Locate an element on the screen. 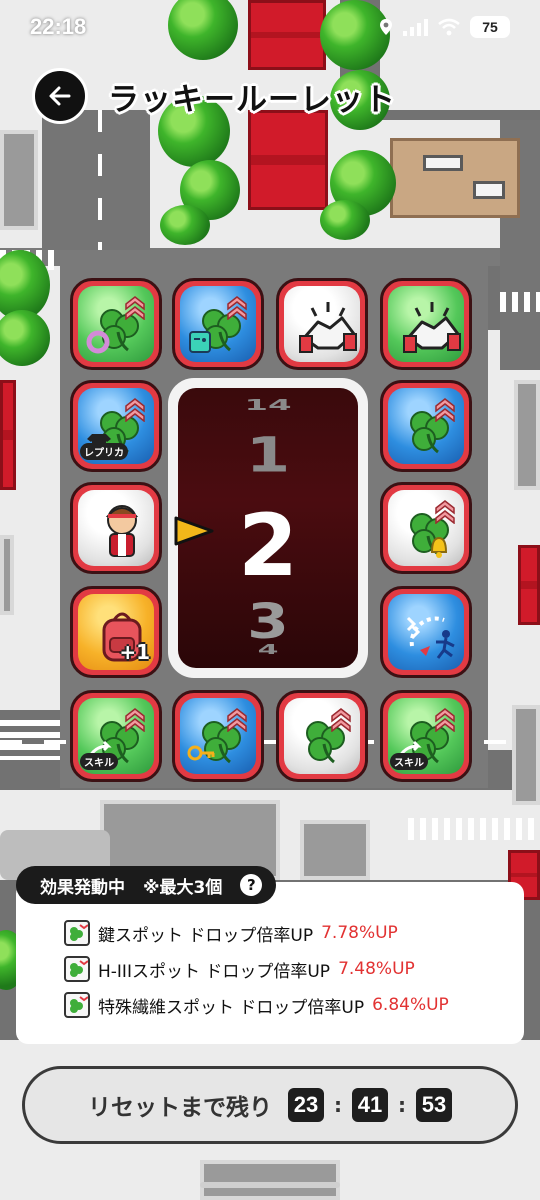 The height and width of the screenshot is (1200, 540). home-indicator is located at coordinates (270, 1185).